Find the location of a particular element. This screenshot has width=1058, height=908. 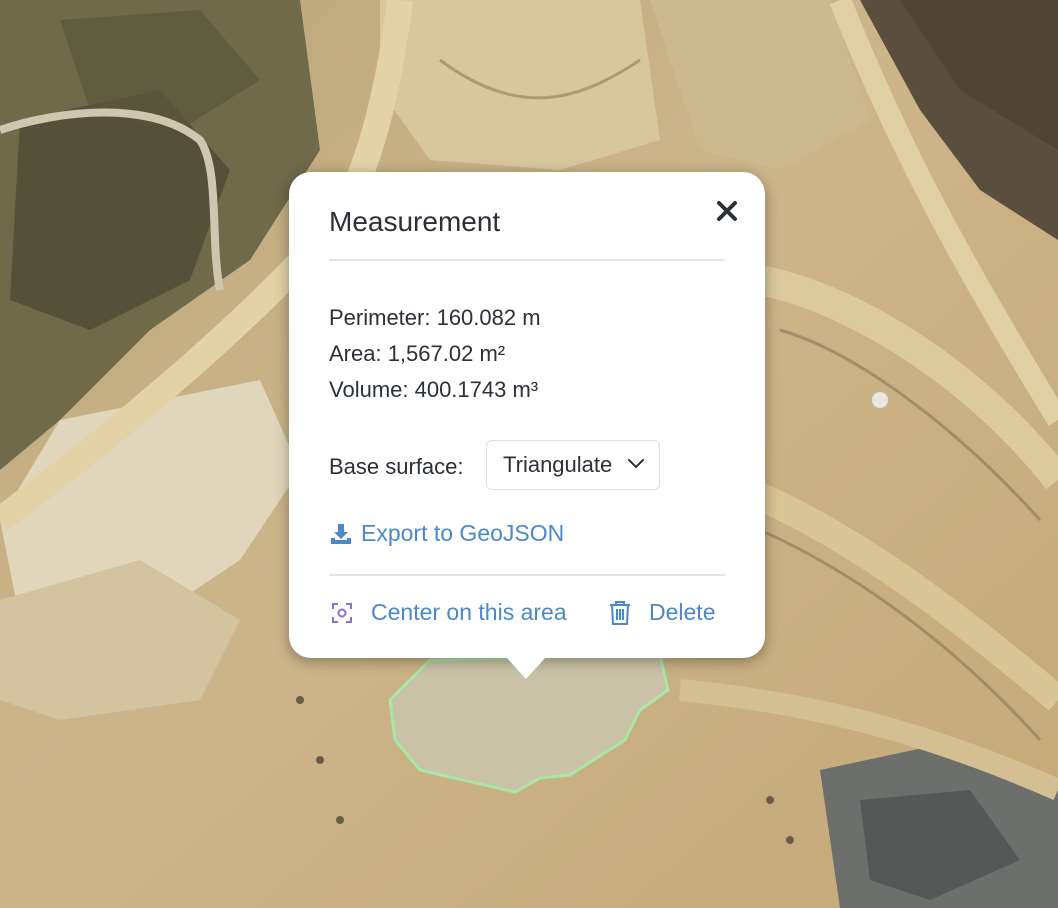

chevron-down-icon is located at coordinates (636, 464).